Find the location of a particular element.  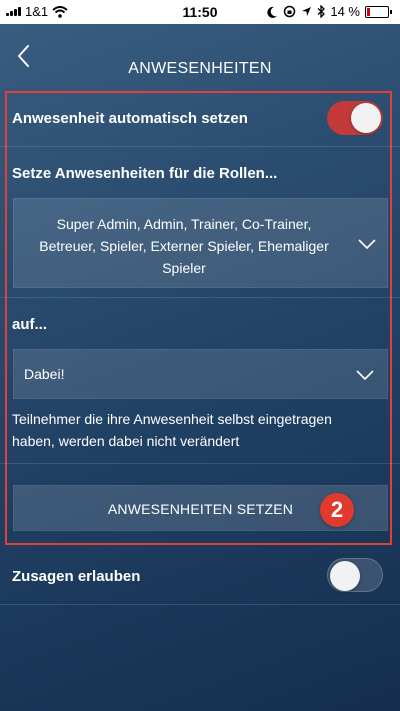

allow-commitments-toggle is located at coordinates (355, 575).